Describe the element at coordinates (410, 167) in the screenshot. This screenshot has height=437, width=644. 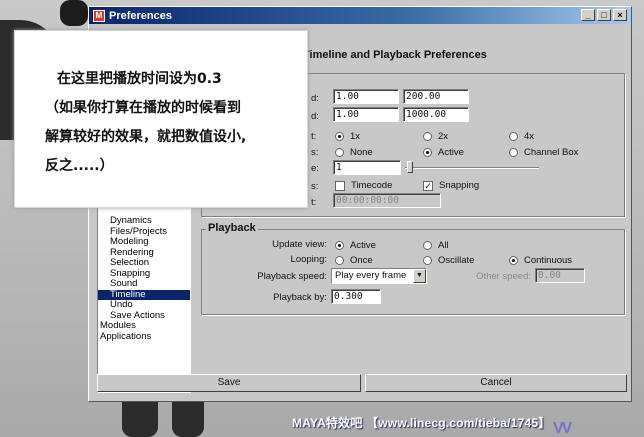
I see `key-tick-size-slider-handle` at that location.